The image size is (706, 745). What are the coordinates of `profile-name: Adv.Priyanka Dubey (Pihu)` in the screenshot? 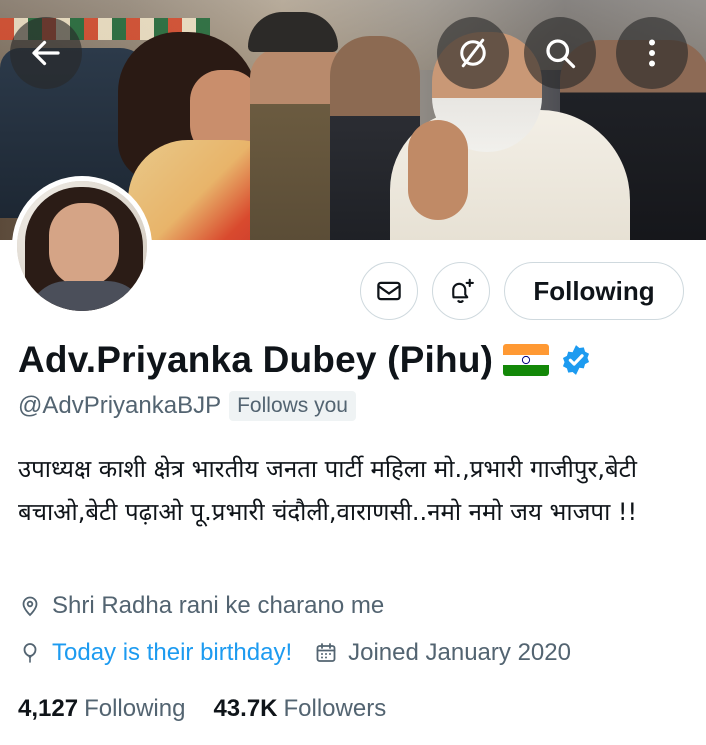 It's located at (256, 359).